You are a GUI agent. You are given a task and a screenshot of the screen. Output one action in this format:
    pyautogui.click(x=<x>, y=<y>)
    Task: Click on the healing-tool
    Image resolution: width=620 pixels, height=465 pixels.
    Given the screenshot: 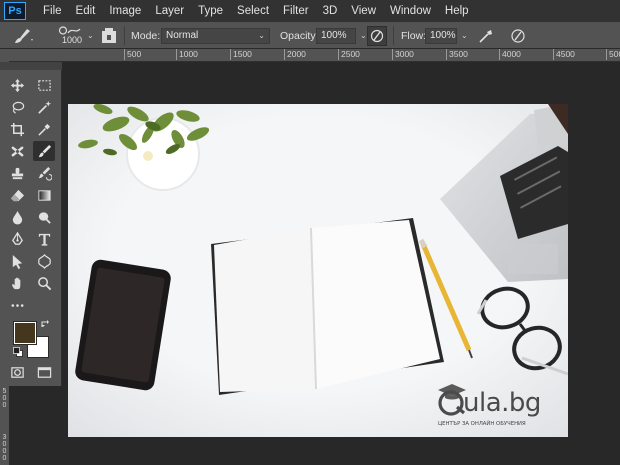 What is the action you would take?
    pyautogui.click(x=17, y=151)
    